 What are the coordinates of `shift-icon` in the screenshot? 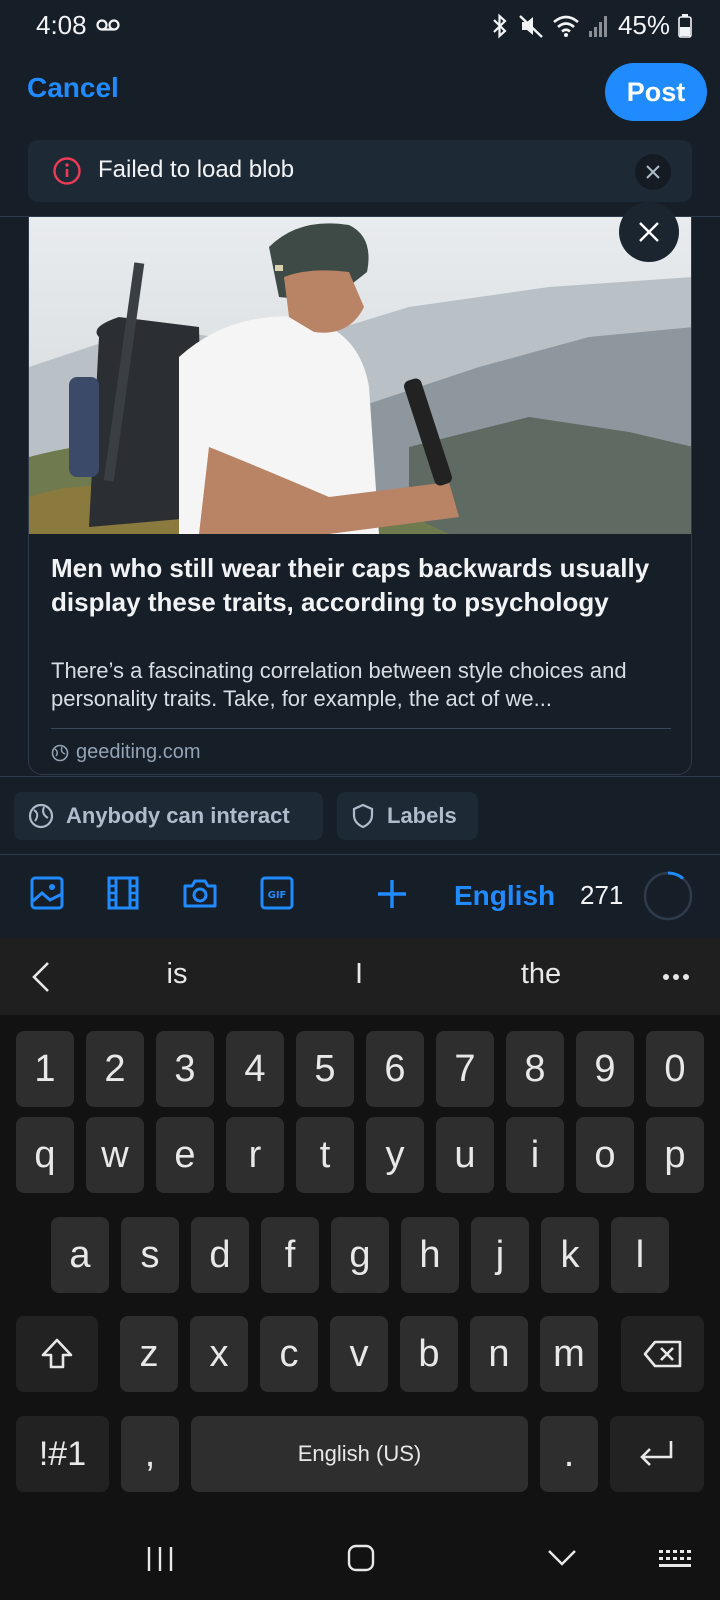 It's located at (57, 1353).